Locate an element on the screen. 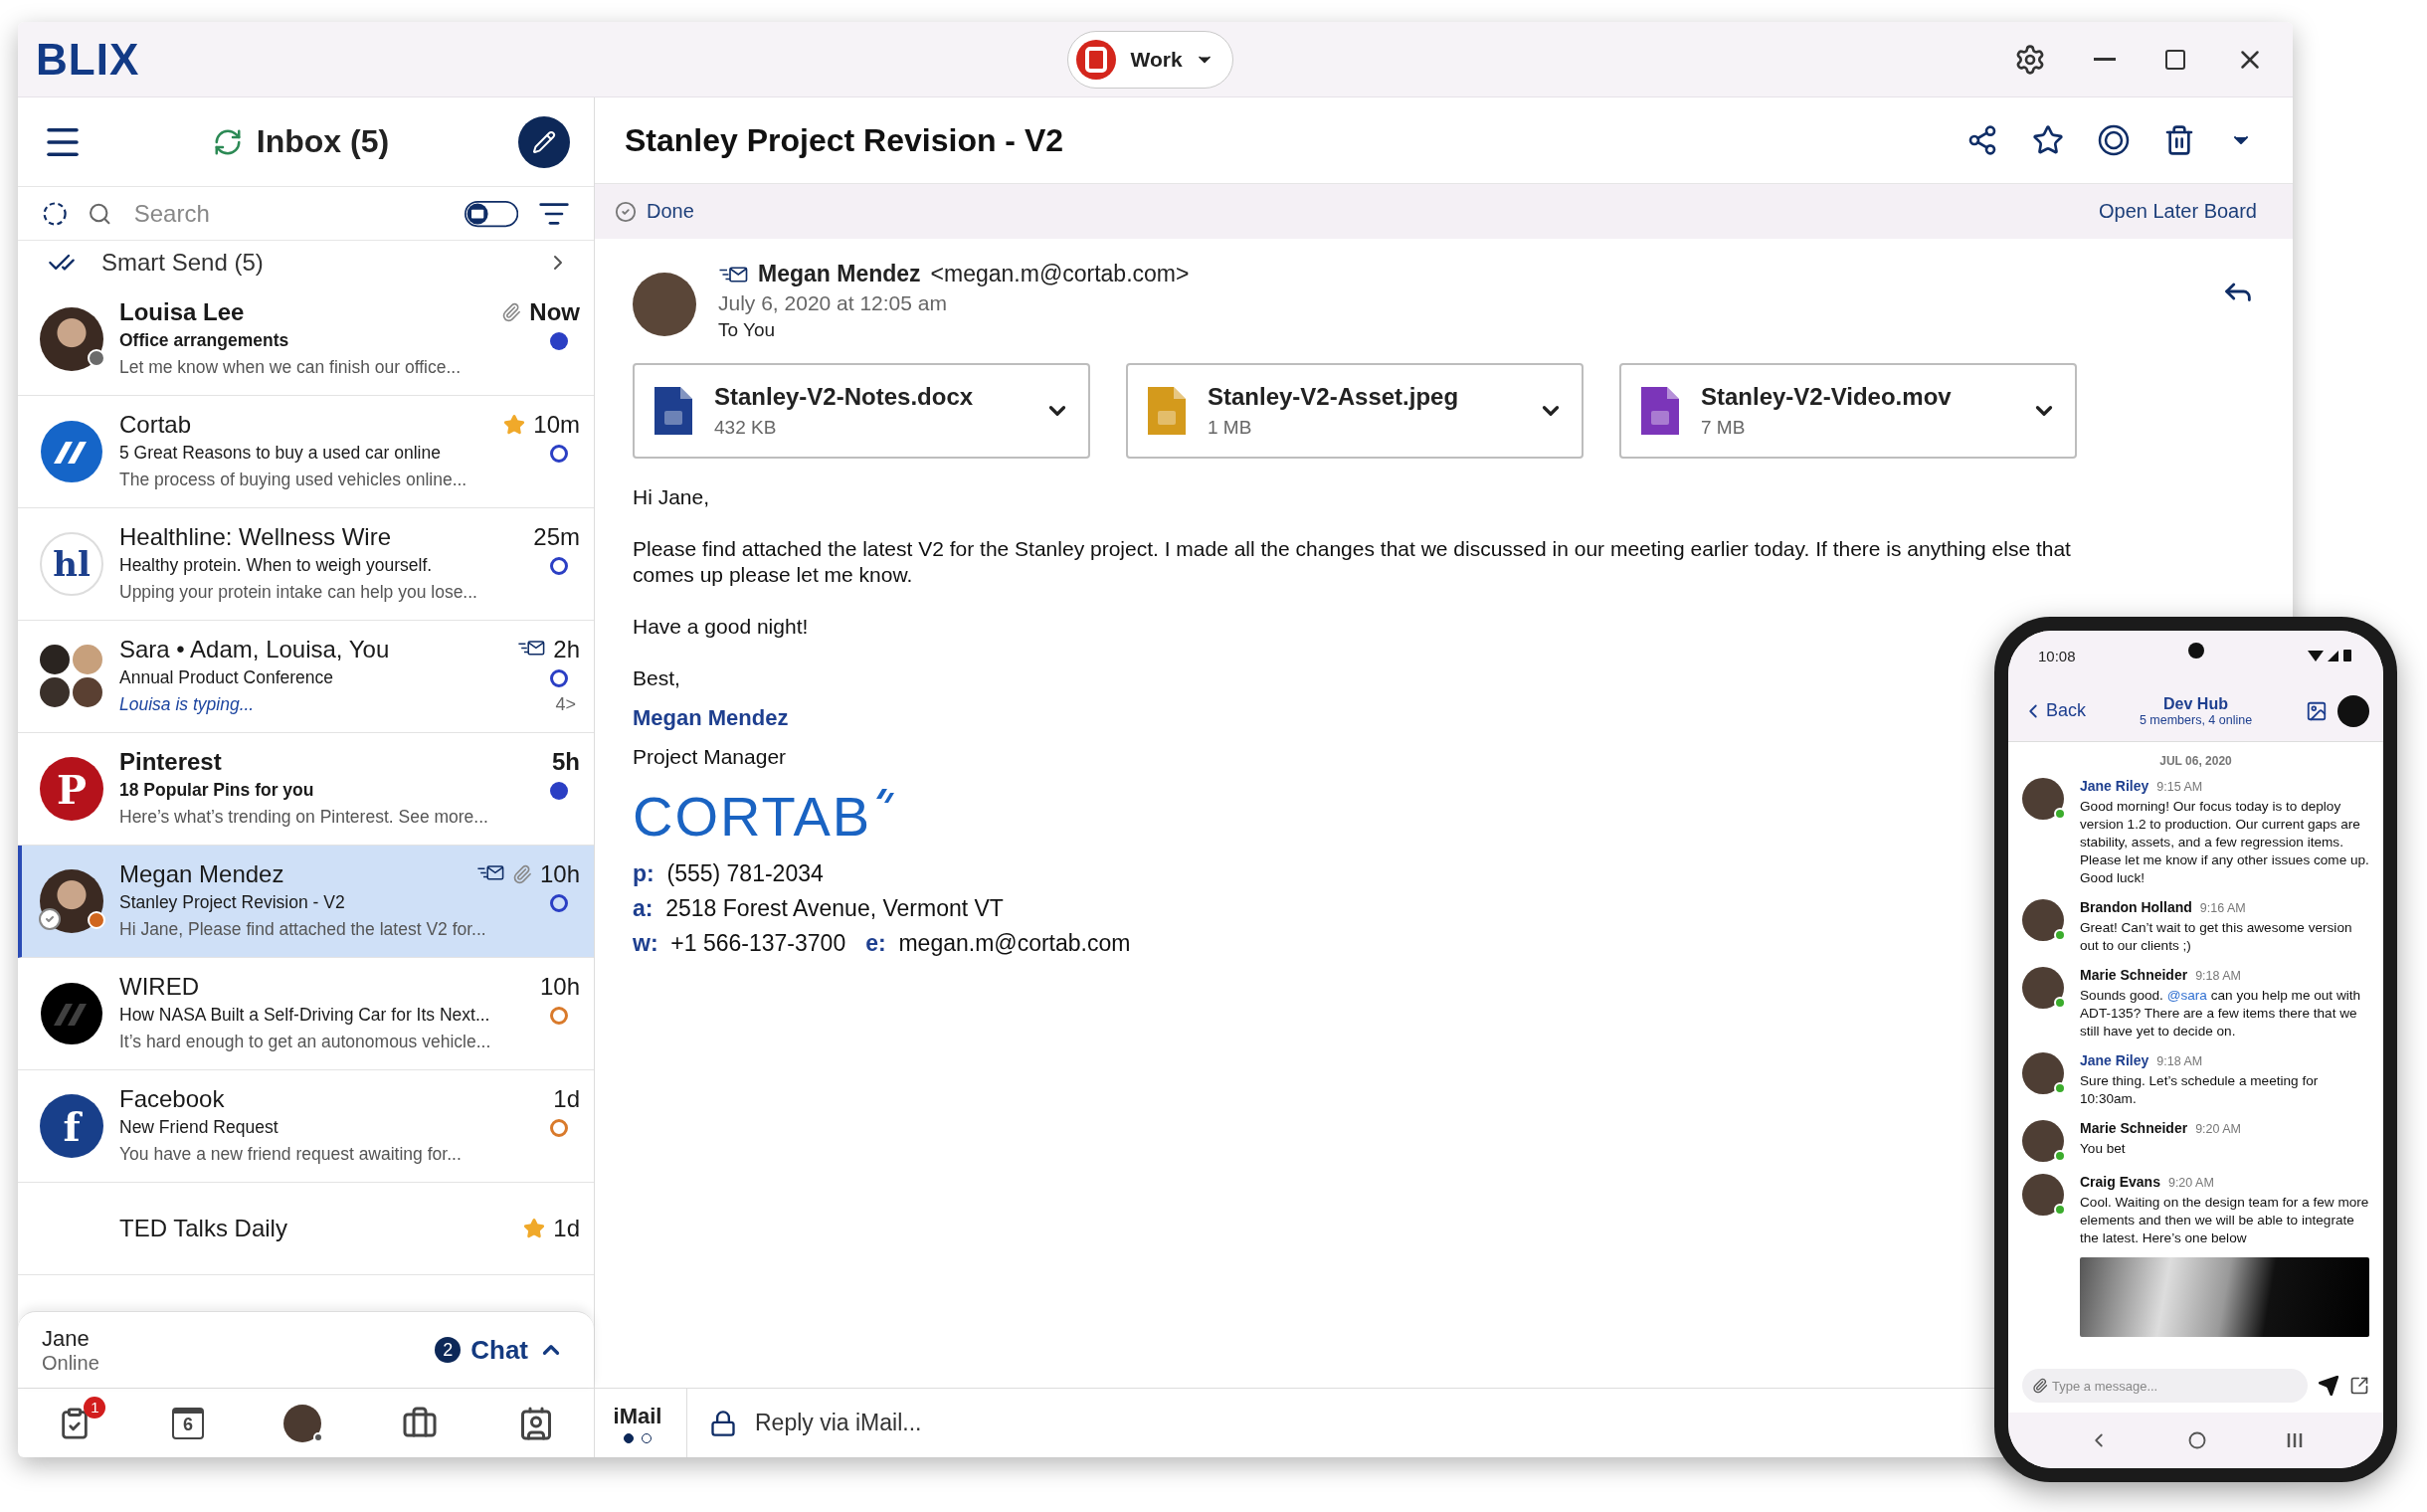 The height and width of the screenshot is (1512, 2427). contact-text: w: +1 566-137-3700 is located at coordinates (739, 943).